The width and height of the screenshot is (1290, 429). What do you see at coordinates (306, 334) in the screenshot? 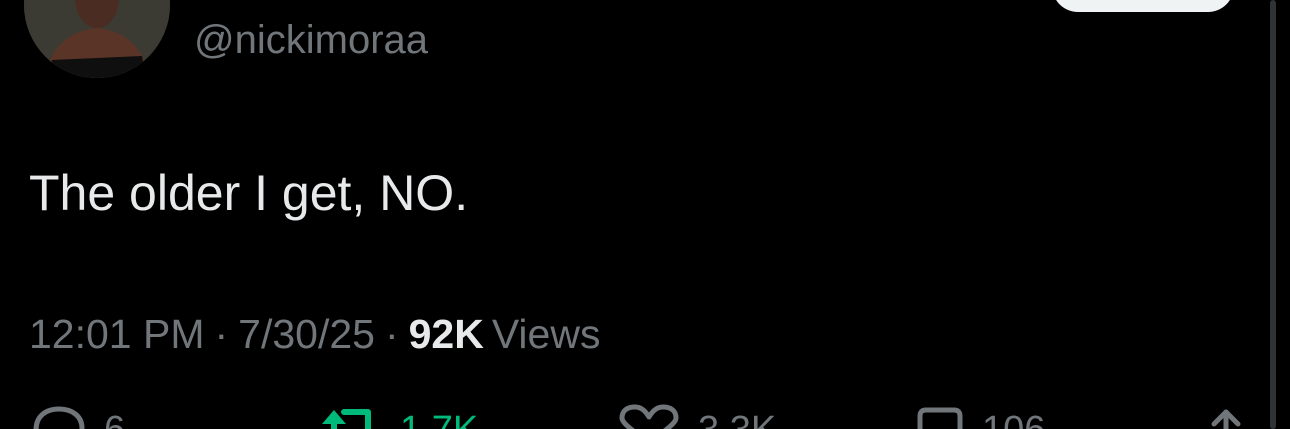
I see `tweet-date: 7/30/25` at bounding box center [306, 334].